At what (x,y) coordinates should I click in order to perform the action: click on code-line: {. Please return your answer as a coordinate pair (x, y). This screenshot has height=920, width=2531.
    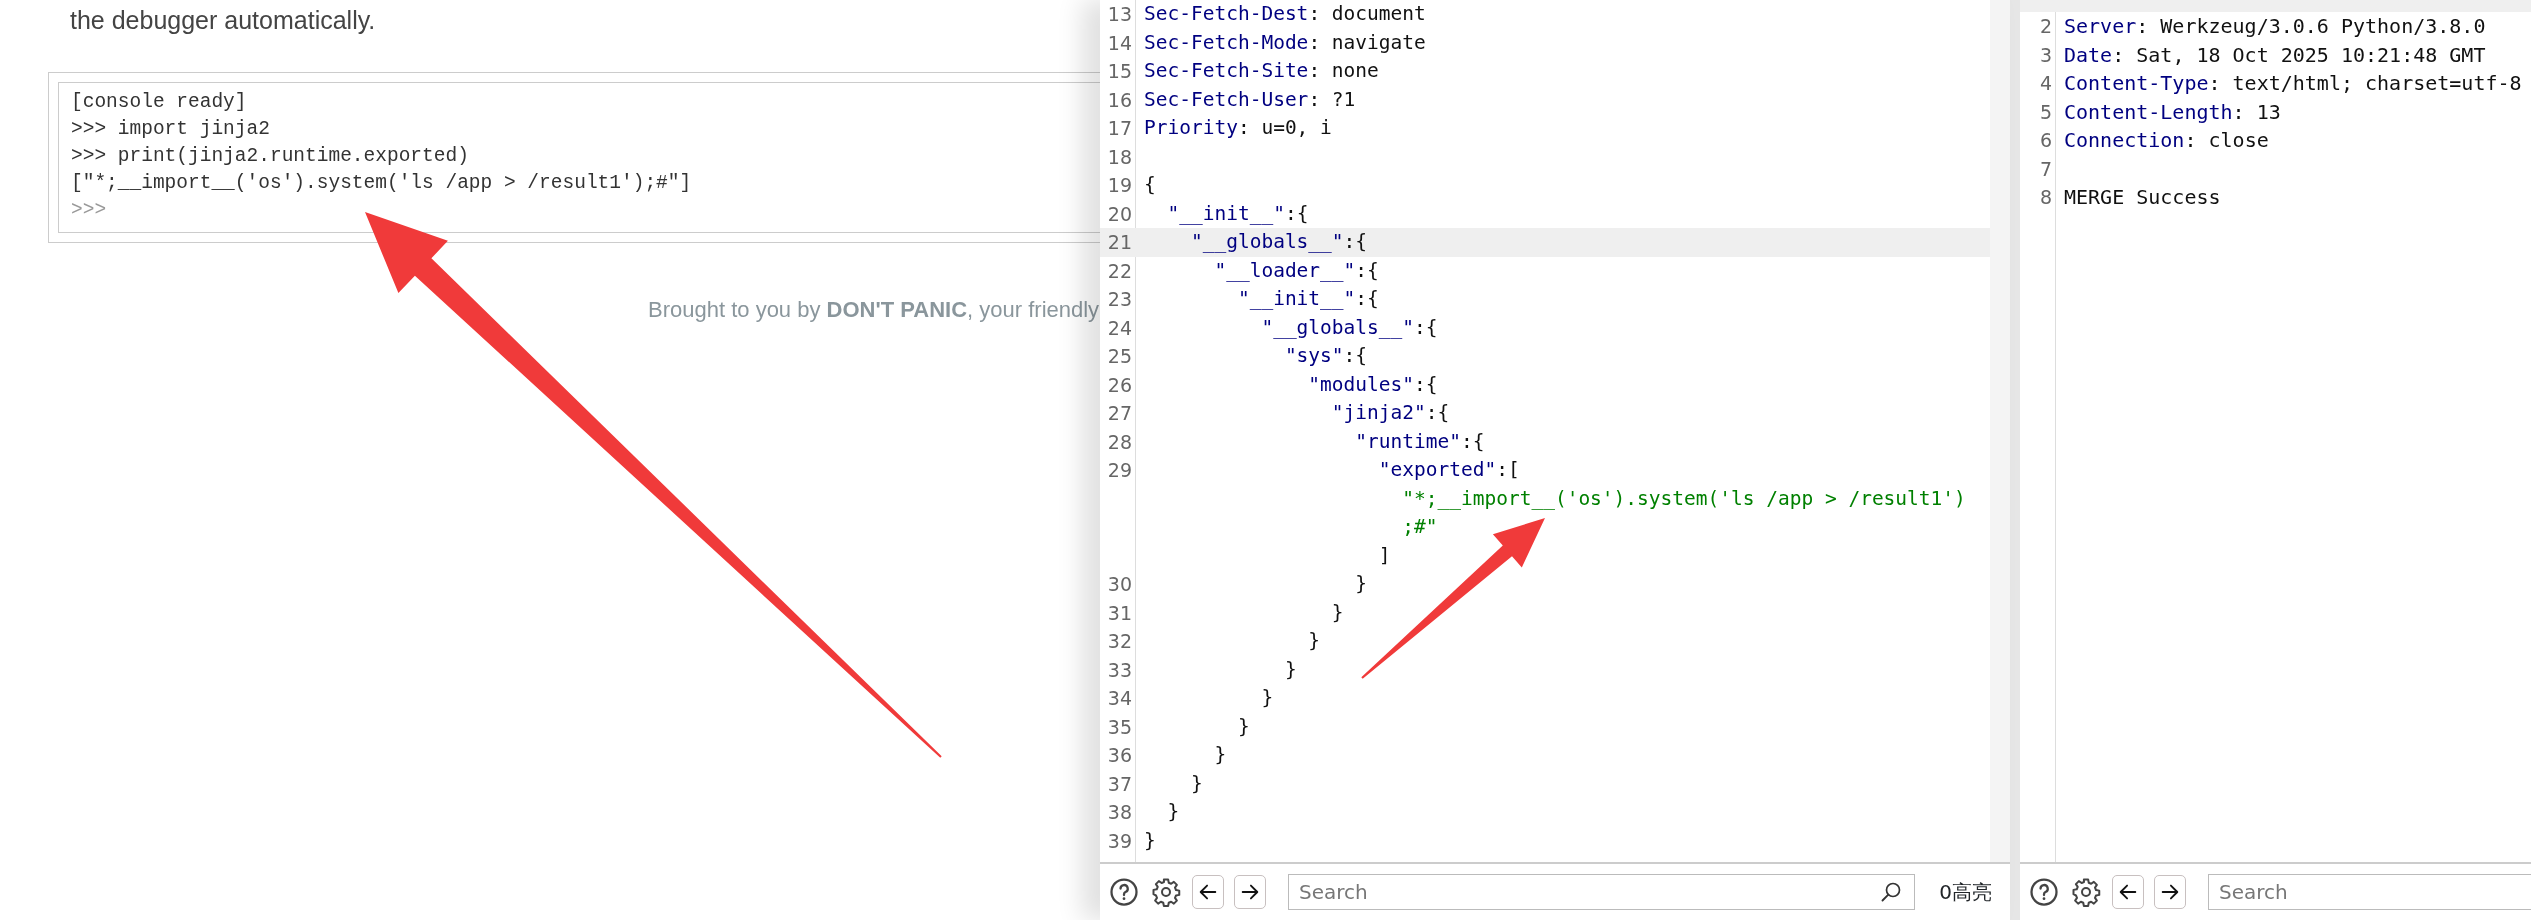
    Looking at the image, I should click on (1149, 185).